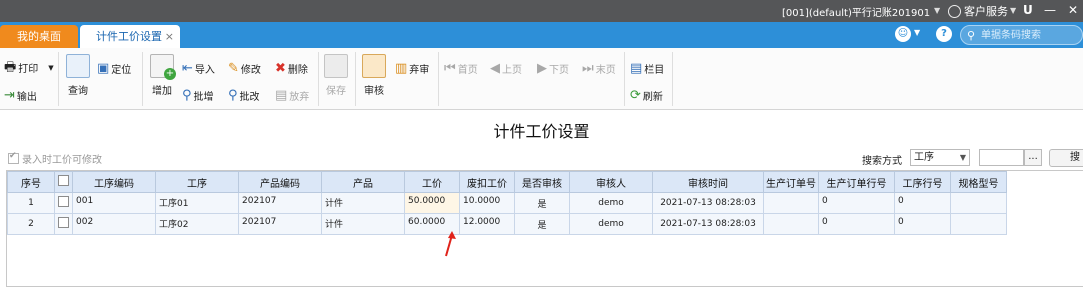 This screenshot has height=287, width=1083. I want to click on save-button: 保存, so click(336, 75).